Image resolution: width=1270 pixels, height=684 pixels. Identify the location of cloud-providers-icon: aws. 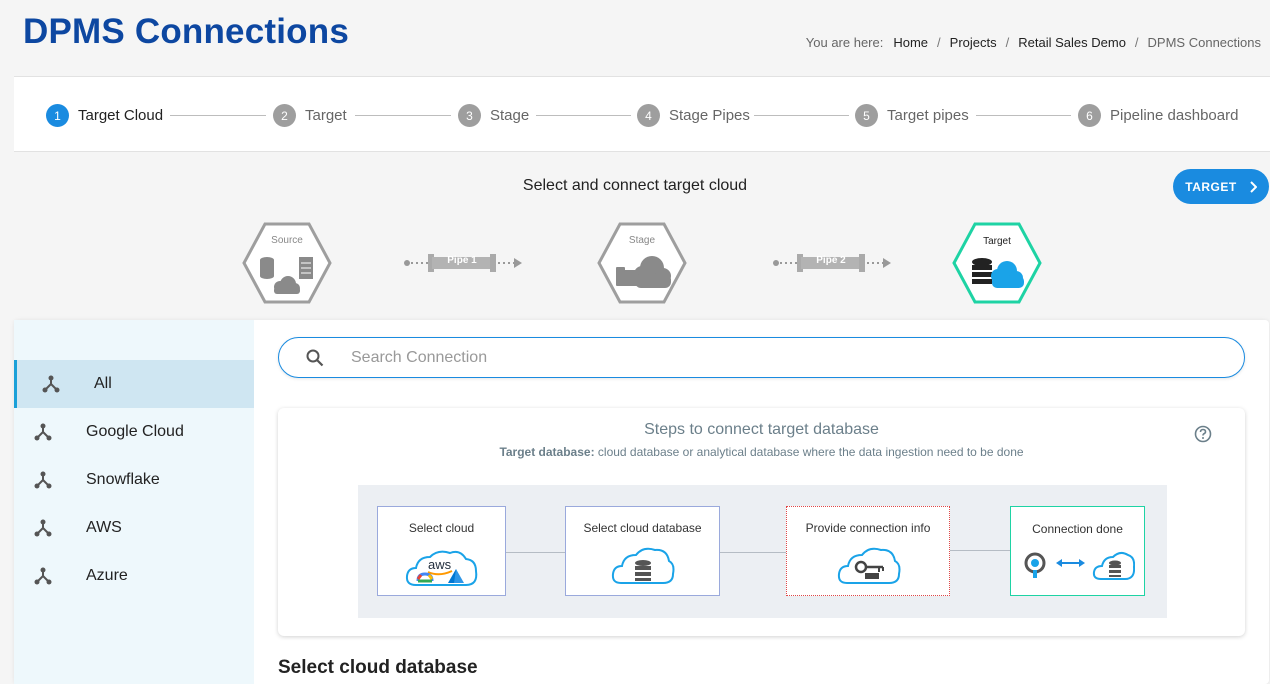
(441, 568).